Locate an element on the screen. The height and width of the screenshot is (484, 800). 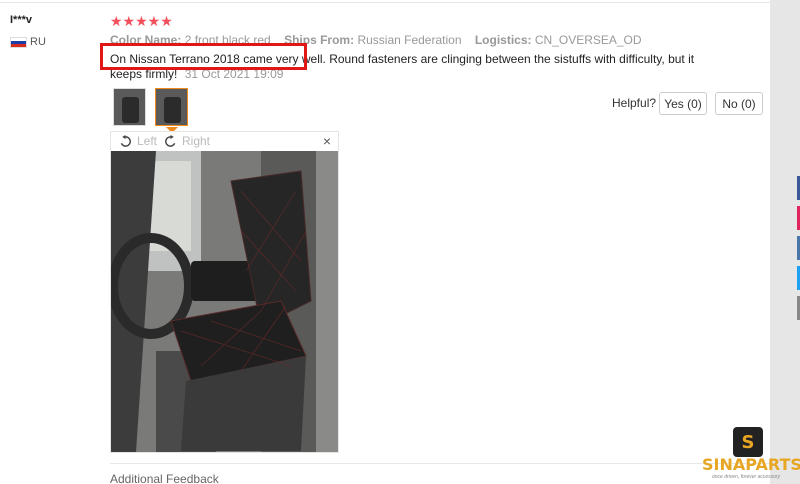
reviewer-country: RU is located at coordinates (28, 42).